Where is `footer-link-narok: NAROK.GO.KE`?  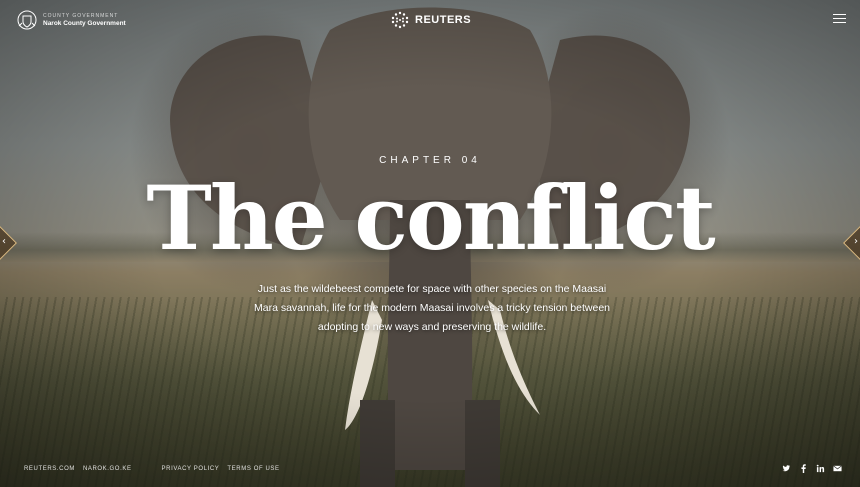
footer-link-narok: NAROK.GO.KE is located at coordinates (107, 469).